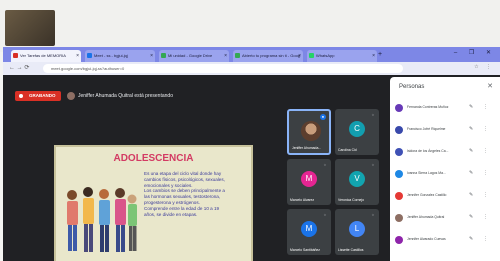  What do you see at coordinates (484, 67) in the screenshot?
I see `toolbar-icons: ☆ ⋮` at bounding box center [484, 67].